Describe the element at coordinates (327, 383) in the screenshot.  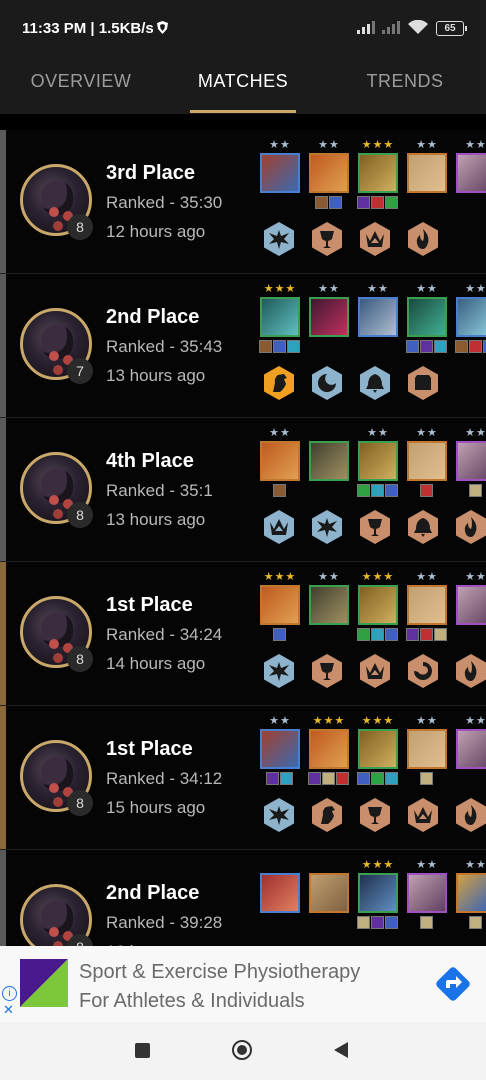
I see `shadow-trait-icon` at that location.